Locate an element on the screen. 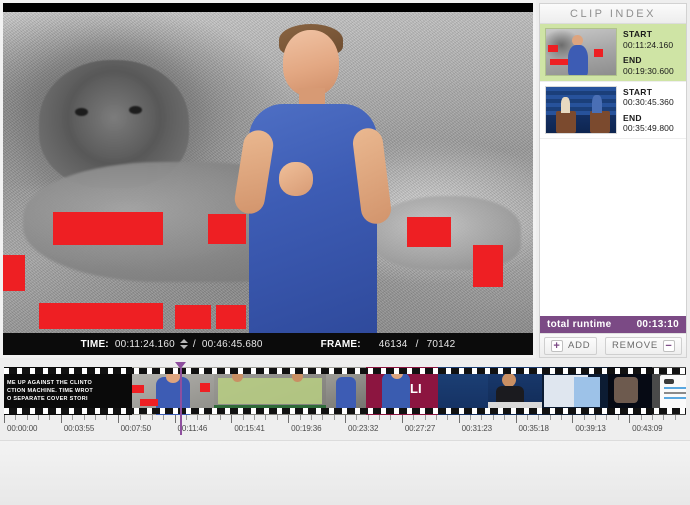  ruler-tick-label: 00:23:32 is located at coordinates (363, 428).